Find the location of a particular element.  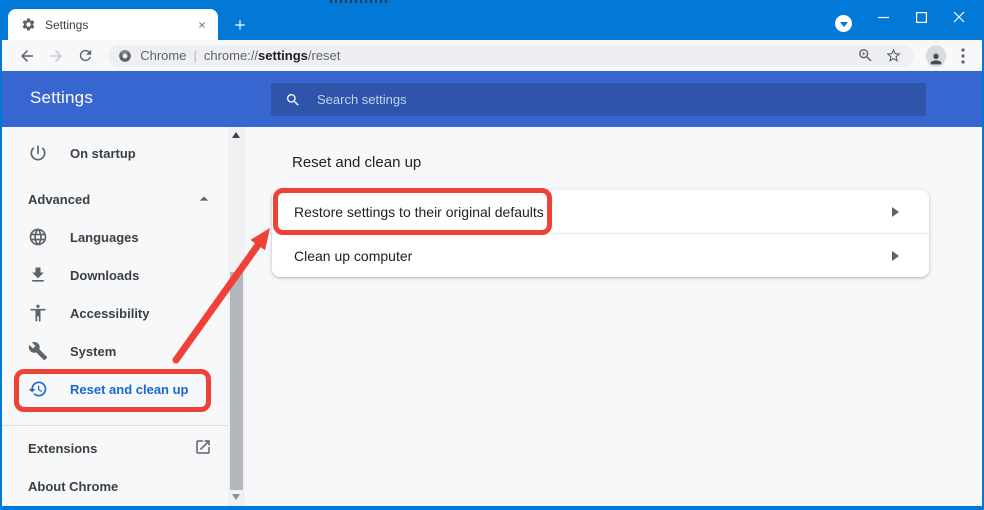

search-input is located at coordinates (599, 99).